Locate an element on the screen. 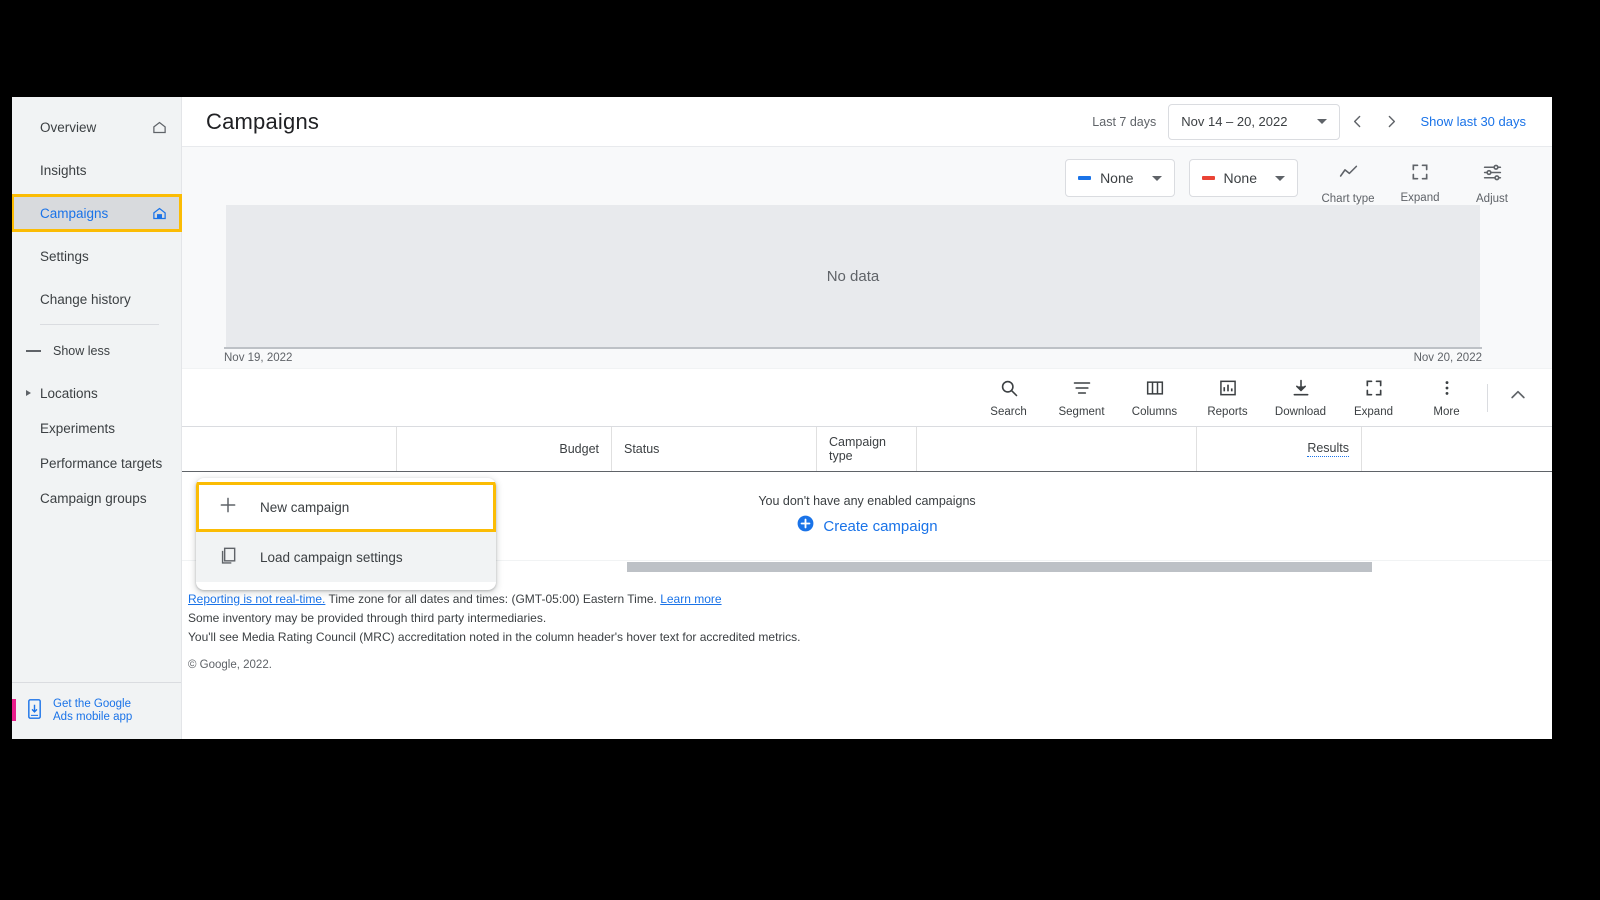  table-col-trailing is located at coordinates (1427, 449).